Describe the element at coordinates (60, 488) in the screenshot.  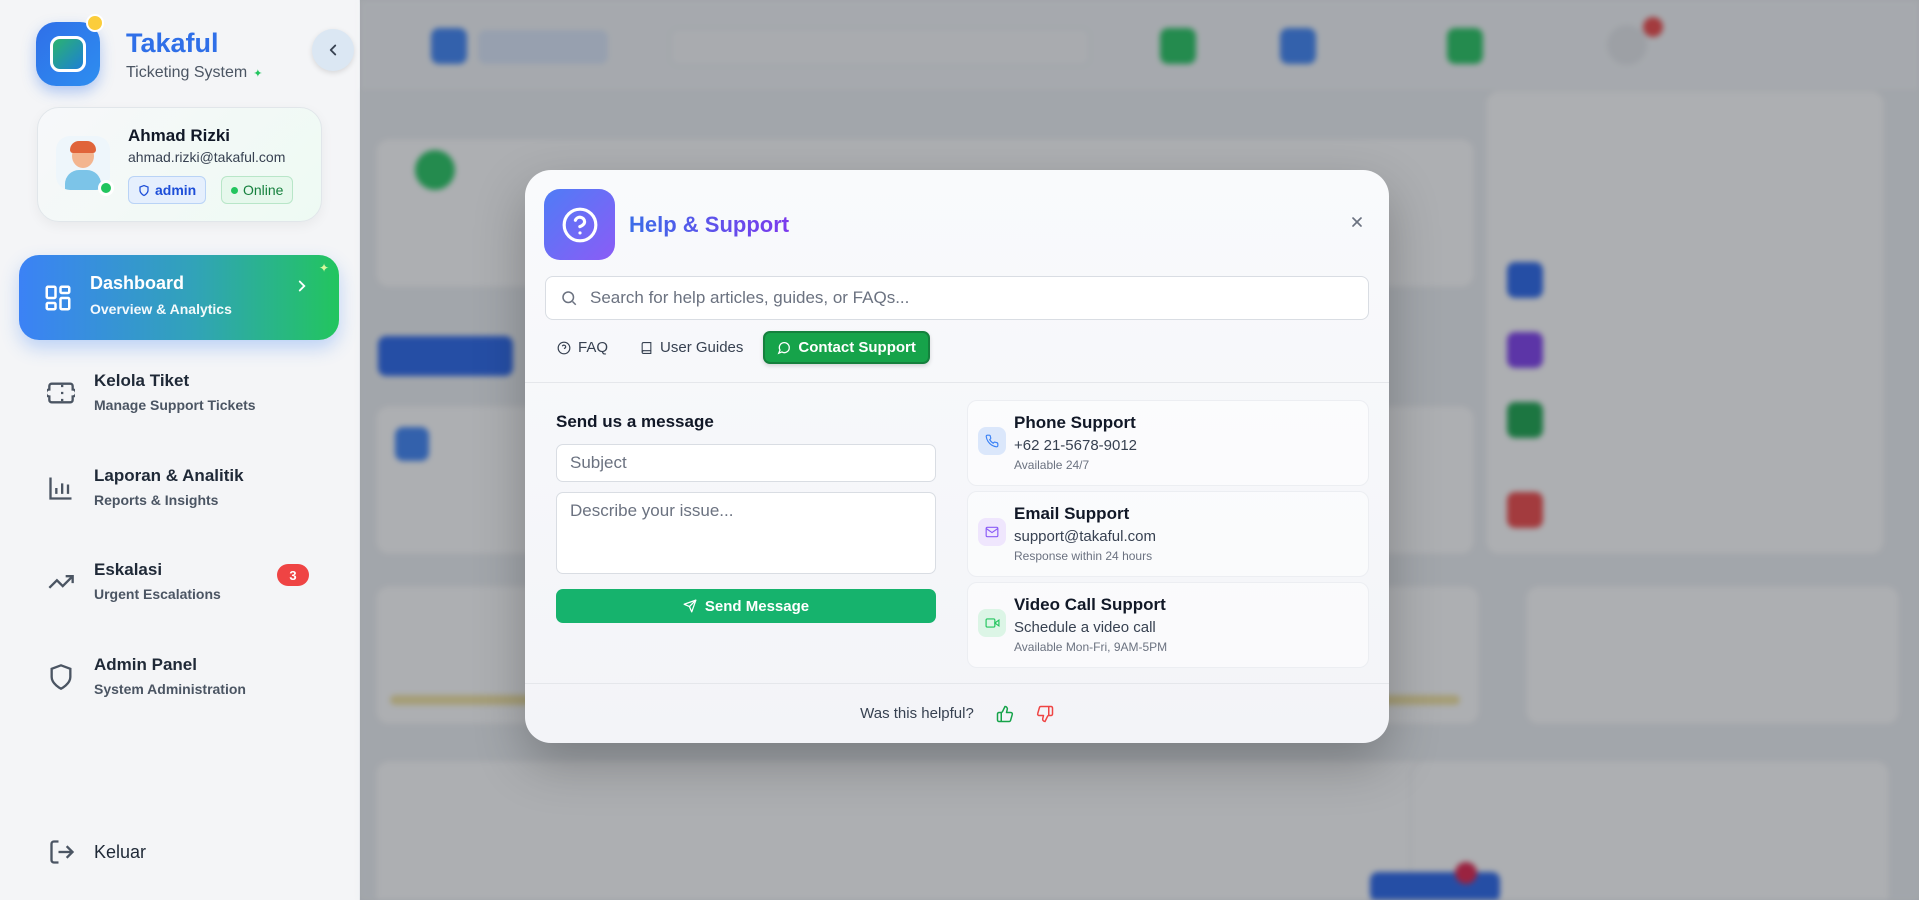
I see `bar-chart-icon` at that location.